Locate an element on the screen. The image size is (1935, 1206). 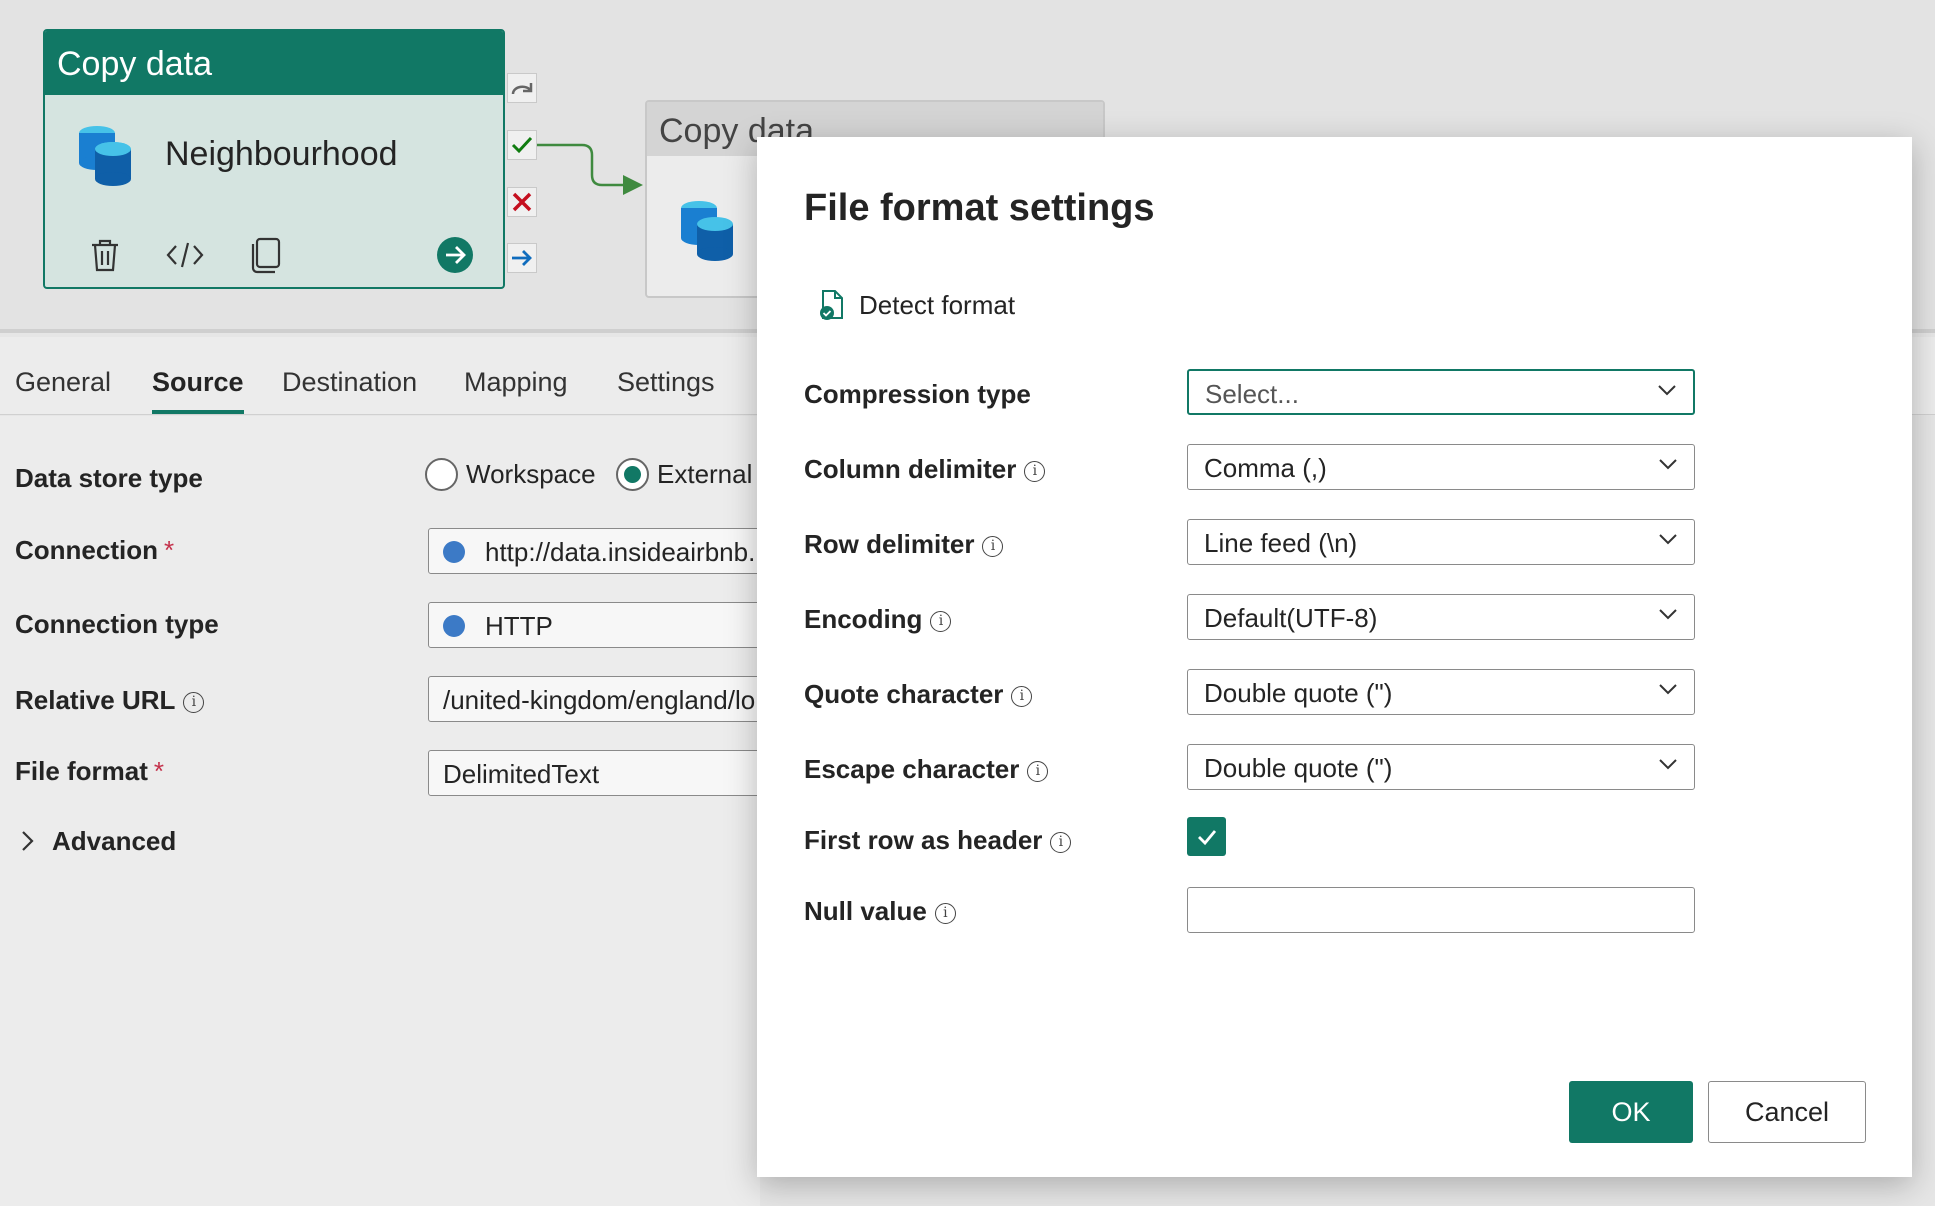
row-delimiter-label: Row delimiter i is located at coordinates (904, 544).